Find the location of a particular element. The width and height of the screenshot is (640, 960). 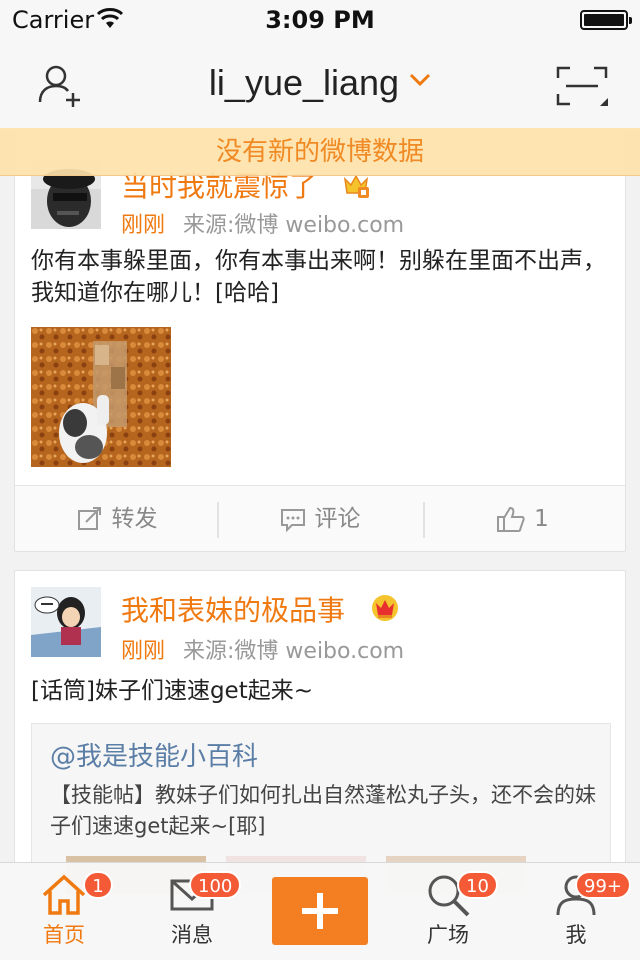

tab-badge: 10 is located at coordinates (477, 885).